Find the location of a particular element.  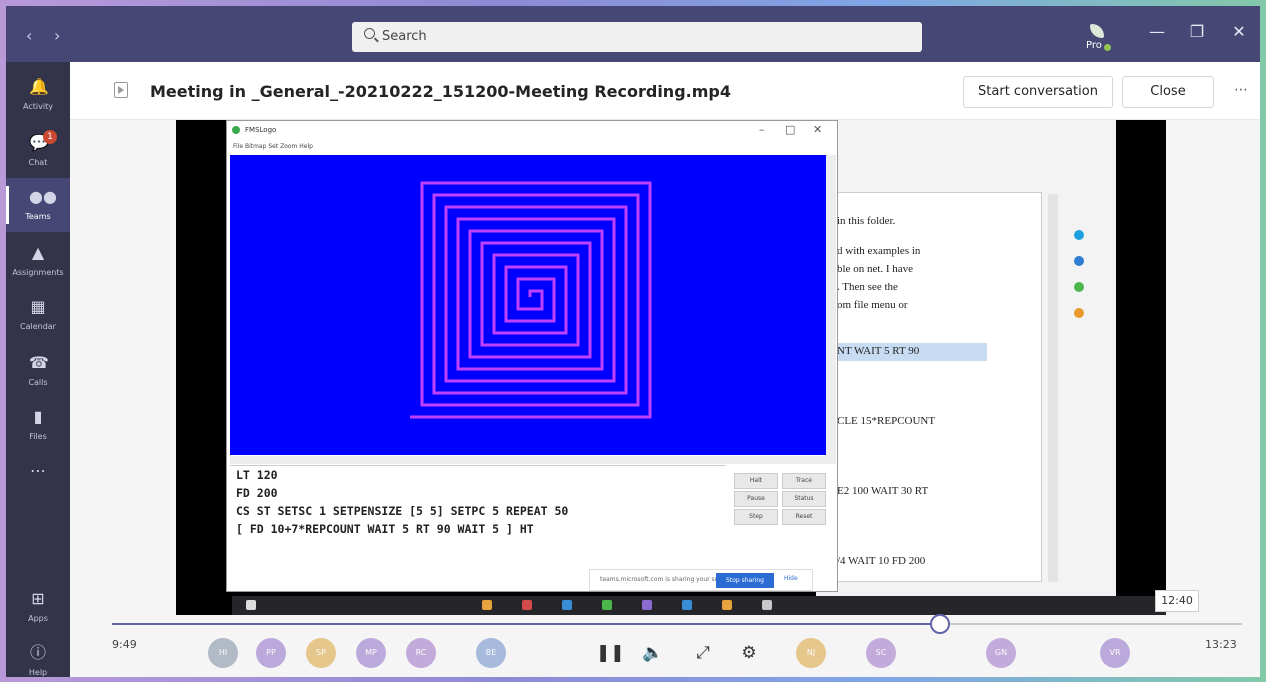

rail-item-chat: 💬 1 Chat is located at coordinates (38, 151).